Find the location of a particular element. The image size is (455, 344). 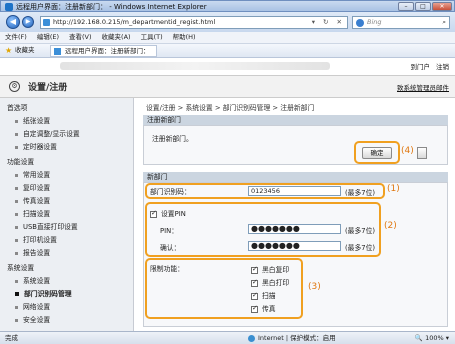

zoom-level: 🔍 100% ▾ is located at coordinates (432, 338).